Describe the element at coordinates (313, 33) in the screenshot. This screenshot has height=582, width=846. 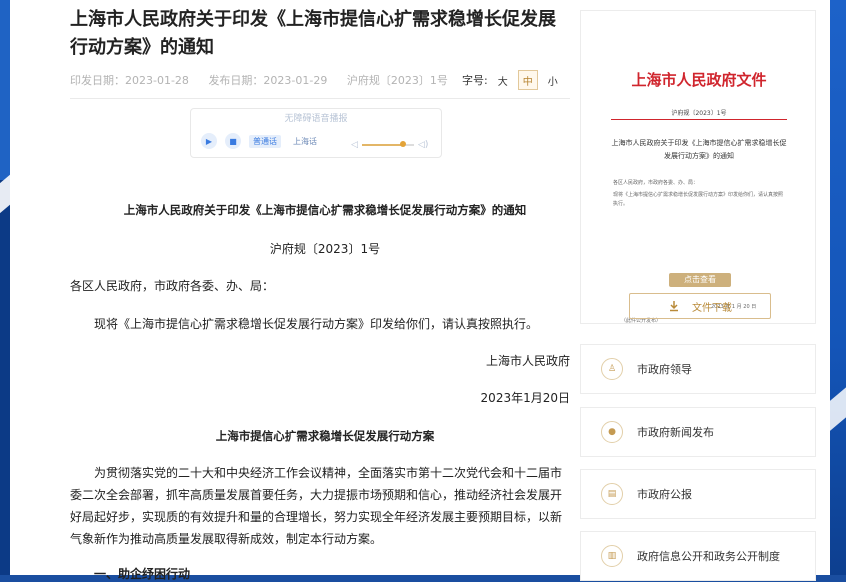
I see `article-title: 上海市人民政府关于印发《上海市提信心扩需求稳增长促发展行动方案》的通知` at that location.